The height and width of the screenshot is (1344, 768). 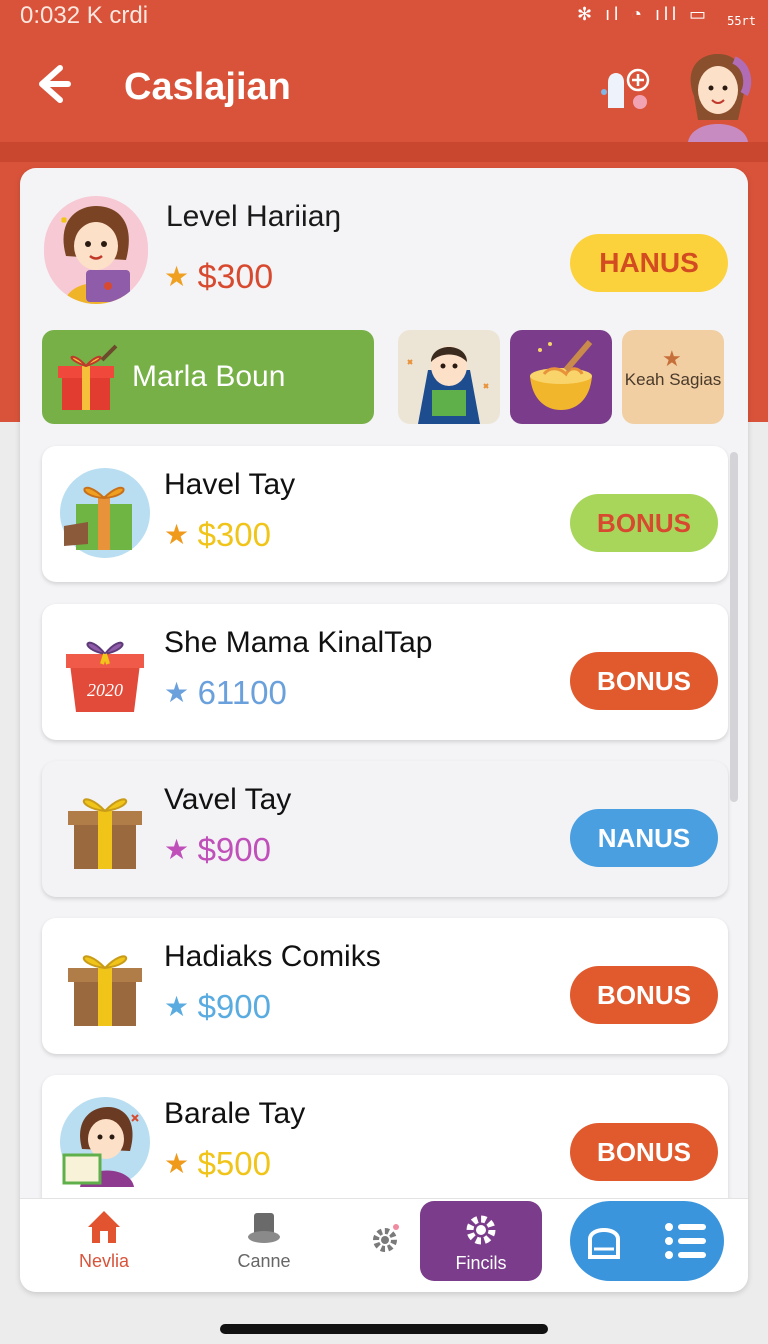 What do you see at coordinates (230, 484) in the screenshot?
I see `item-title: Havel Tay` at bounding box center [230, 484].